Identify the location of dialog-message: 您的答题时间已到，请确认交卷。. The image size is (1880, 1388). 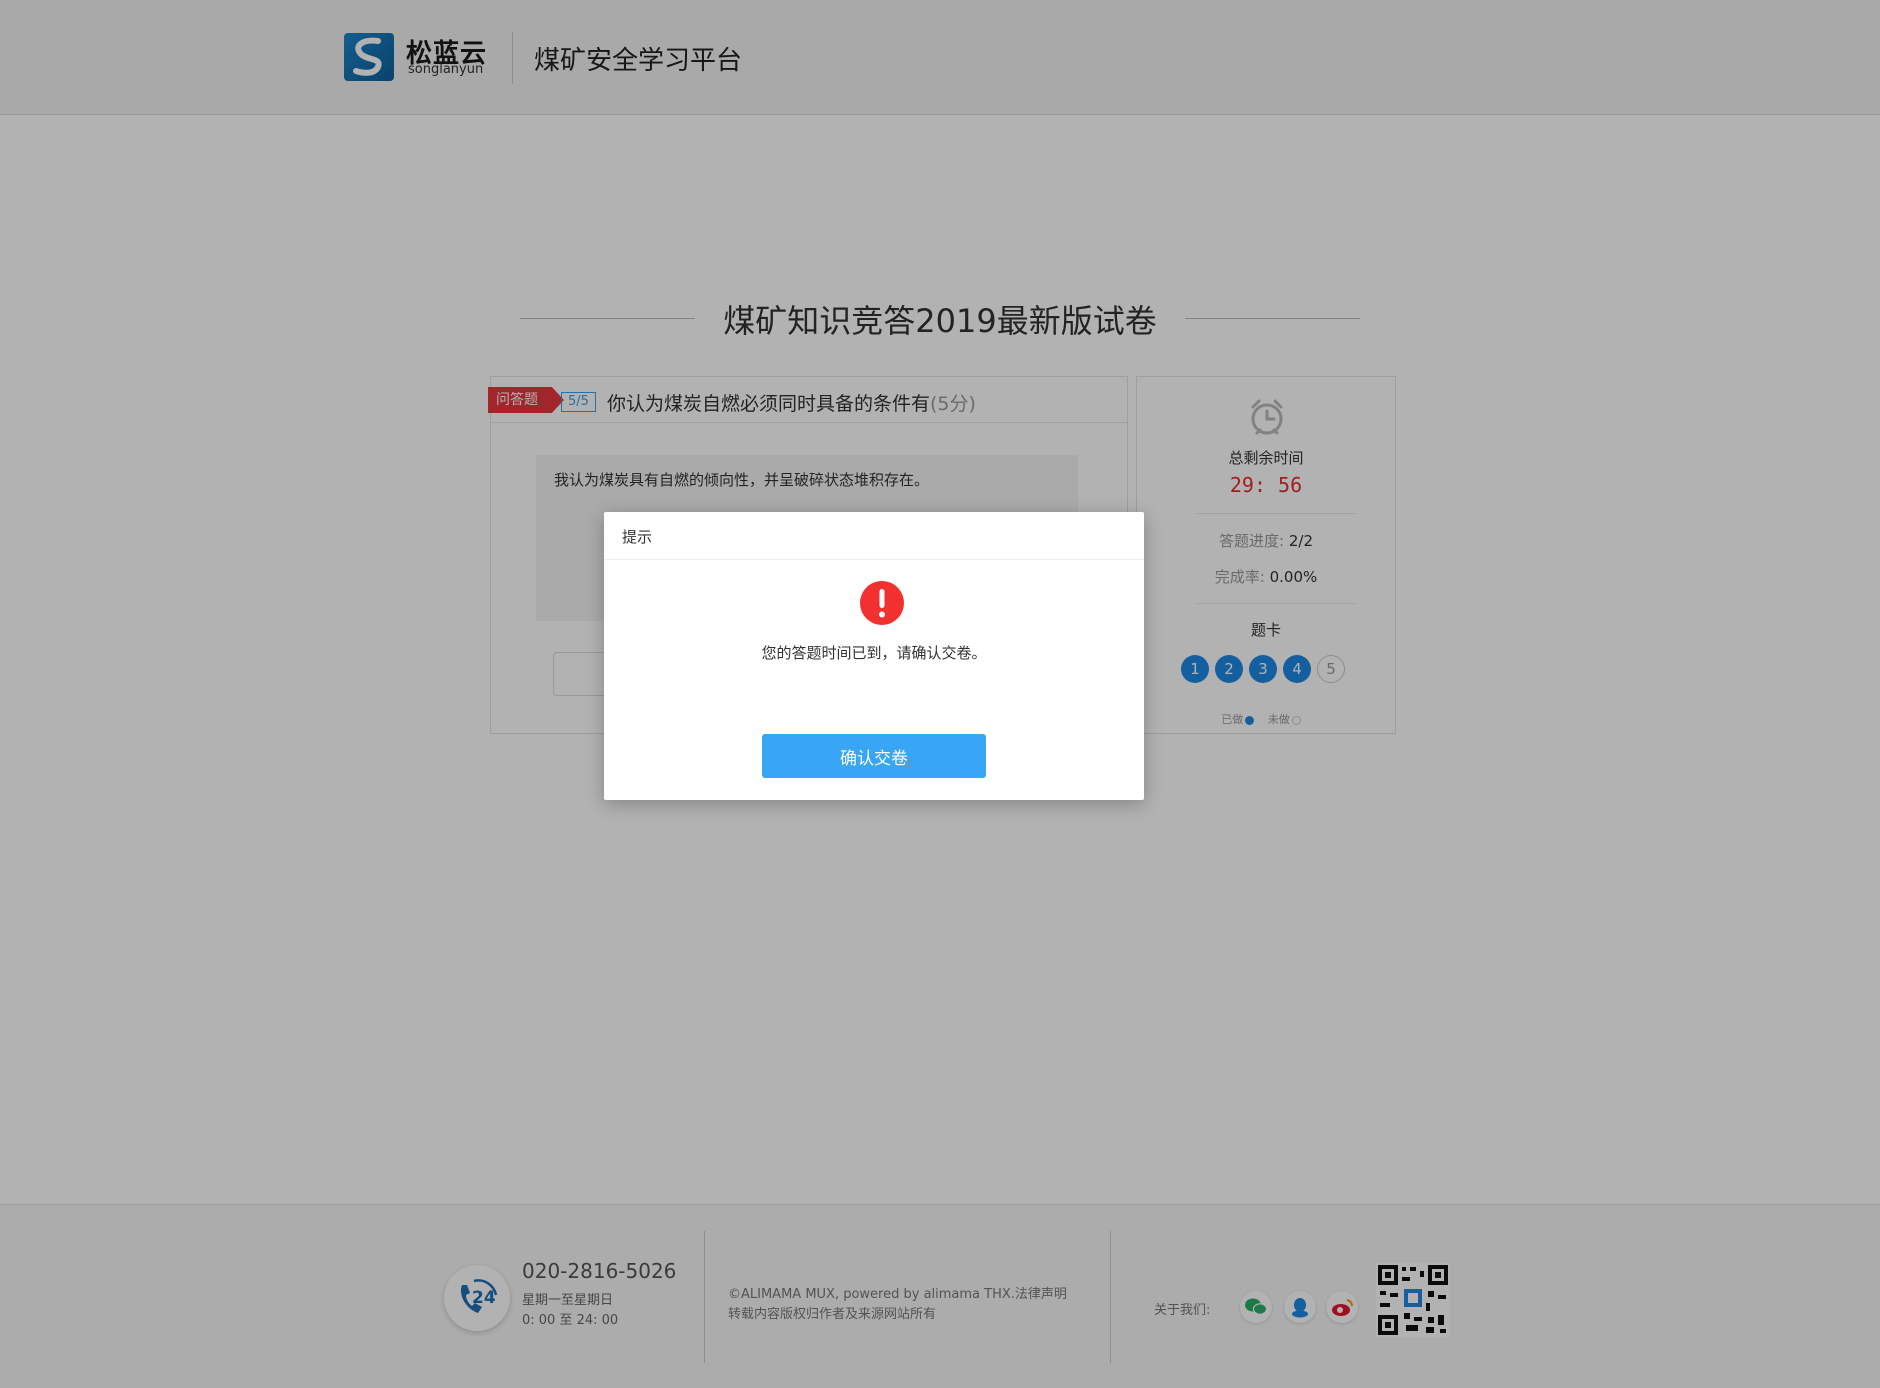
(874, 653).